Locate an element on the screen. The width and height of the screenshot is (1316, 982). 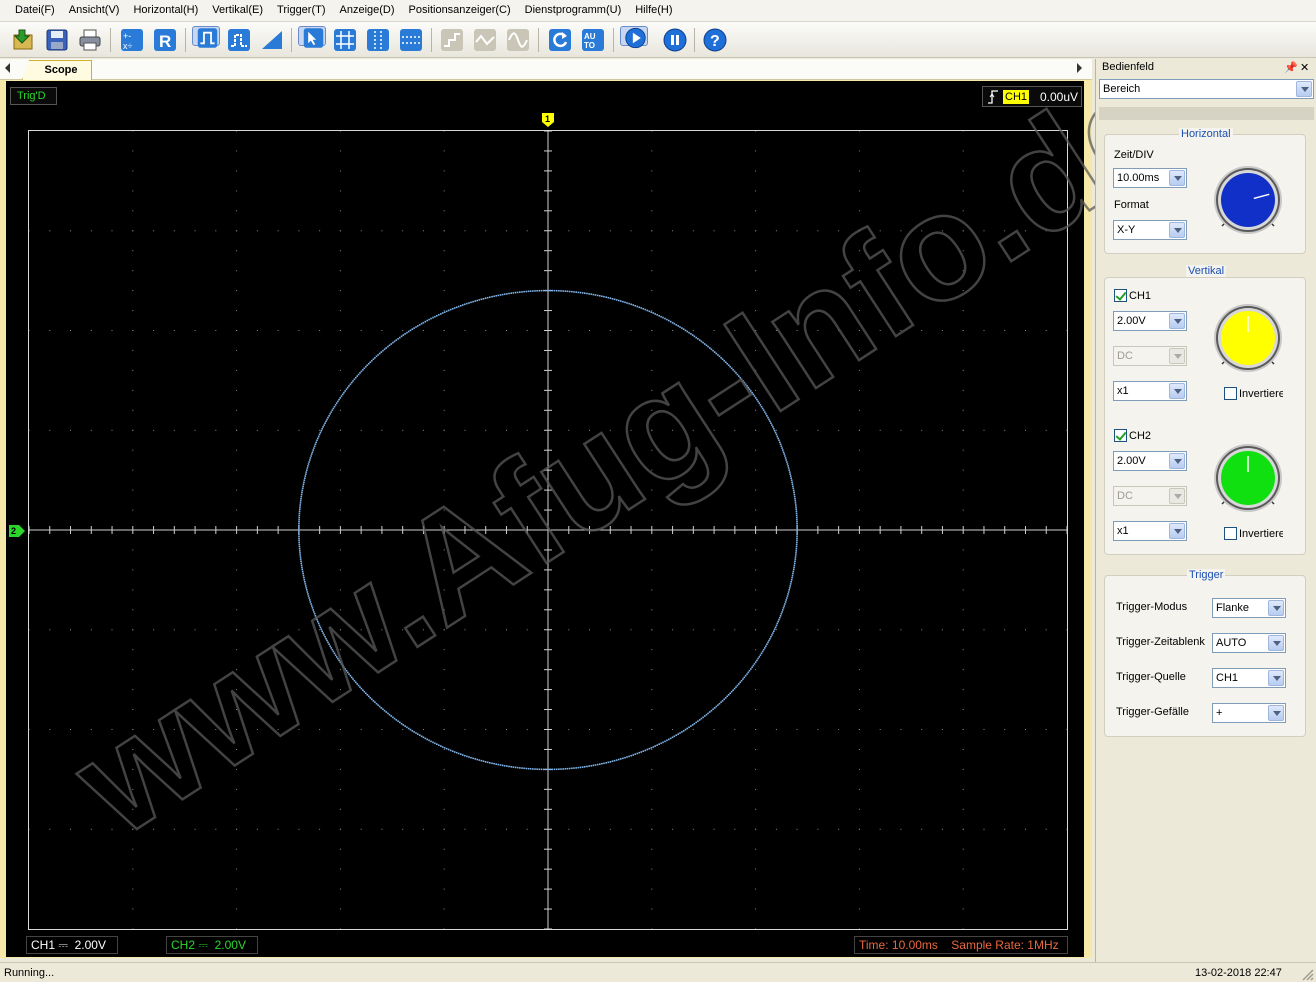
ch2-level-marker: 2 is located at coordinates (17, 531).